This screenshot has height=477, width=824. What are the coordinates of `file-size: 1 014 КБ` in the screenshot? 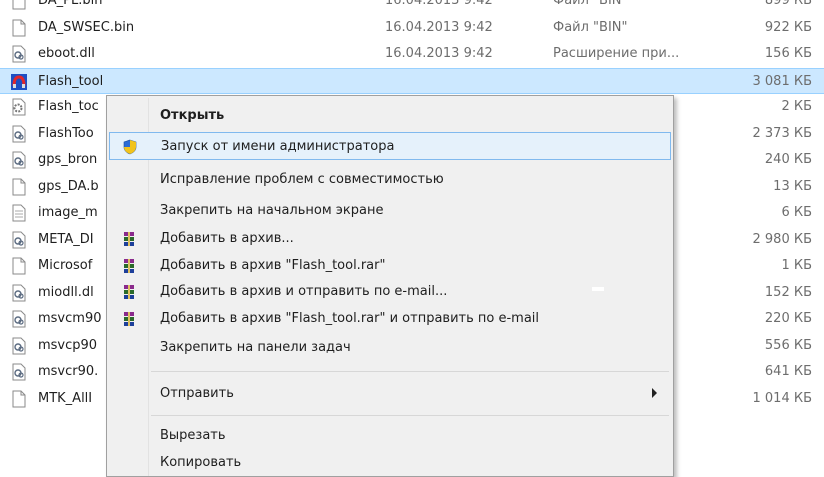 It's located at (782, 398).